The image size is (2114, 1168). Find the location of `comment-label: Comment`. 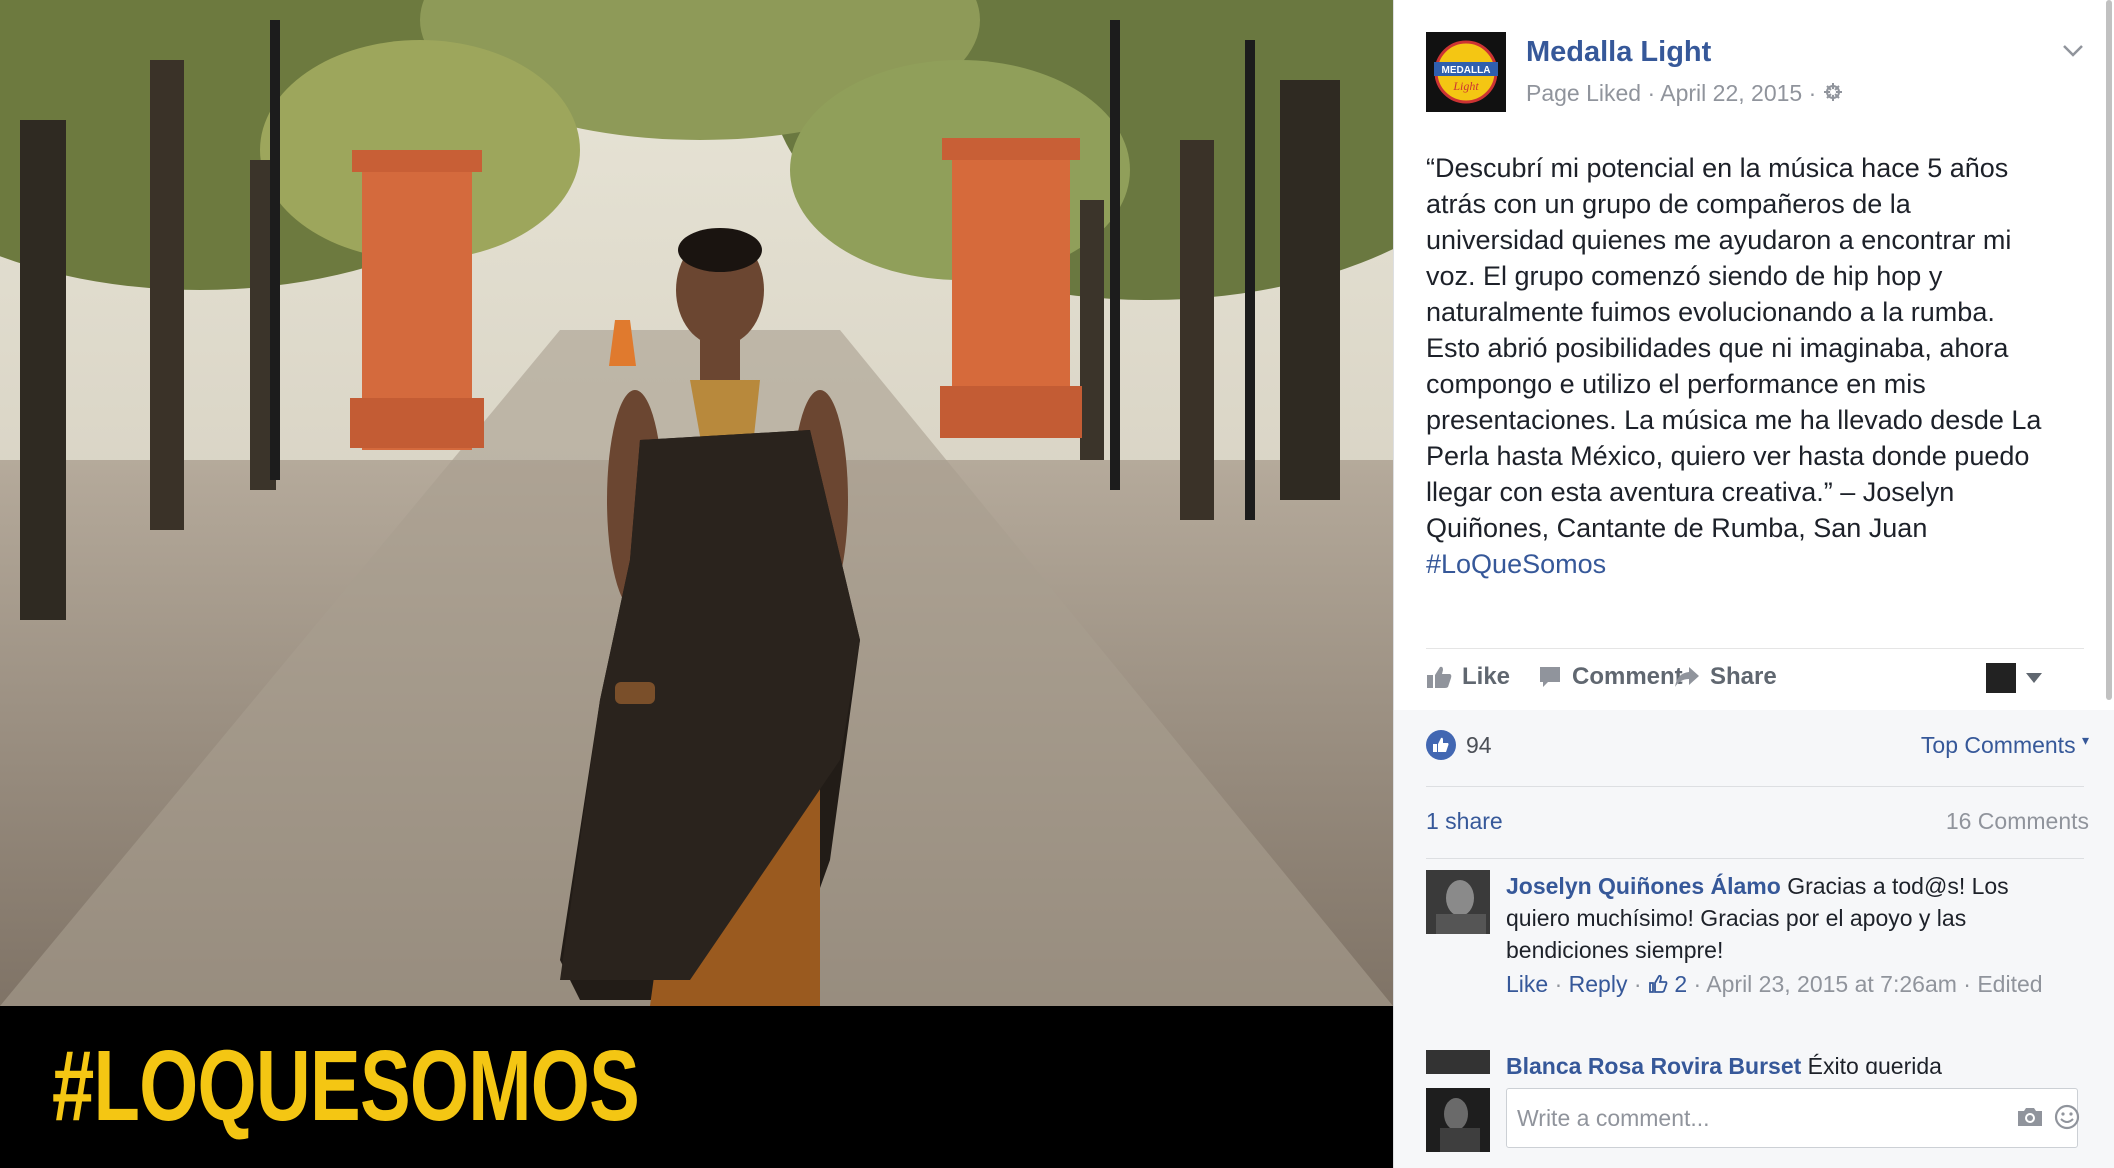

comment-label: Comment is located at coordinates (1627, 676).